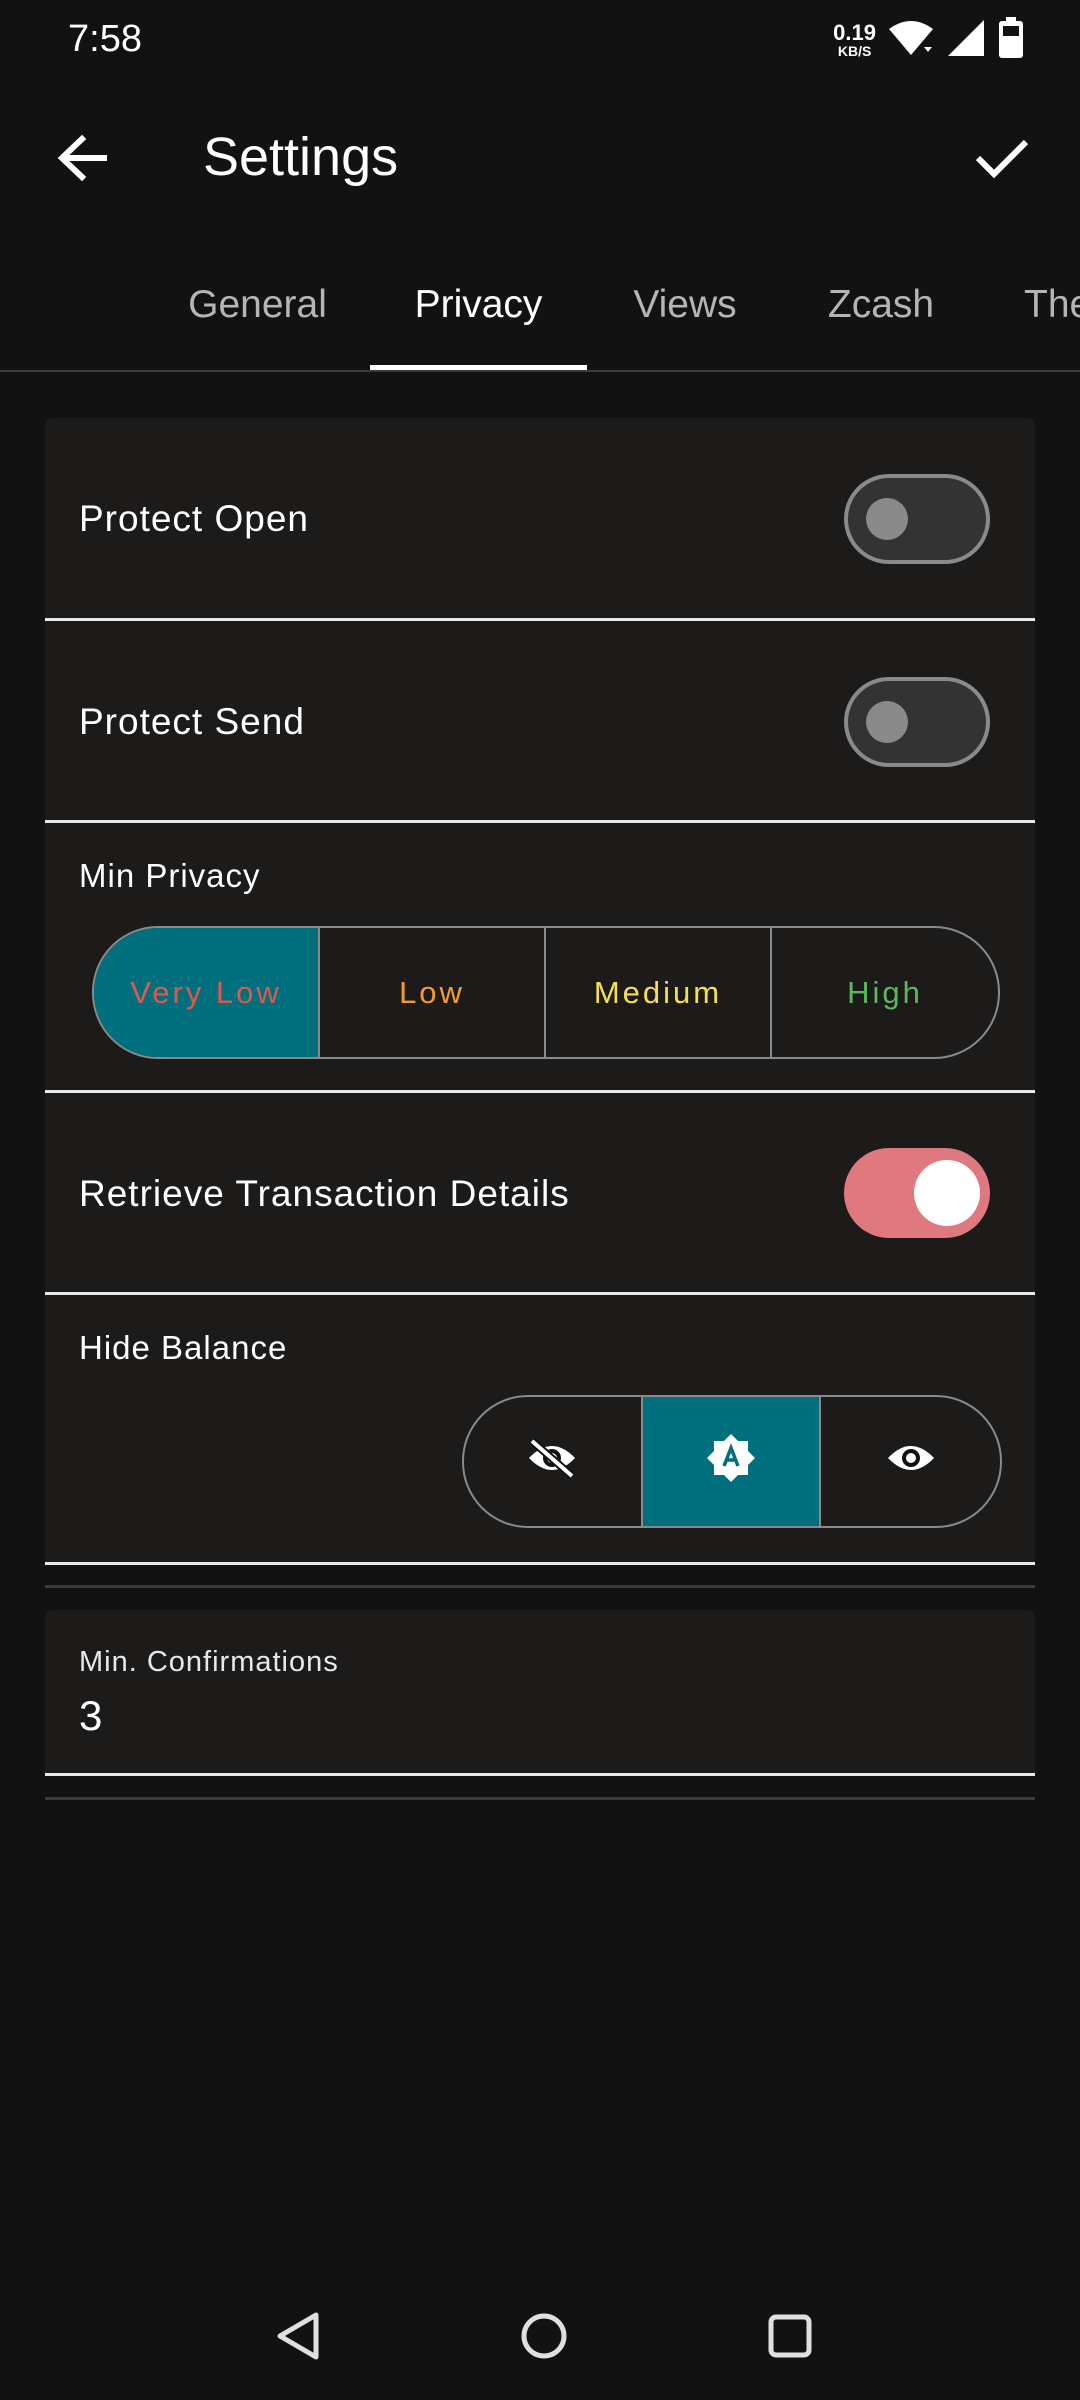 Image resolution: width=1080 pixels, height=2400 pixels. What do you see at coordinates (854, 32) in the screenshot?
I see `network-speed-value: 0.19` at bounding box center [854, 32].